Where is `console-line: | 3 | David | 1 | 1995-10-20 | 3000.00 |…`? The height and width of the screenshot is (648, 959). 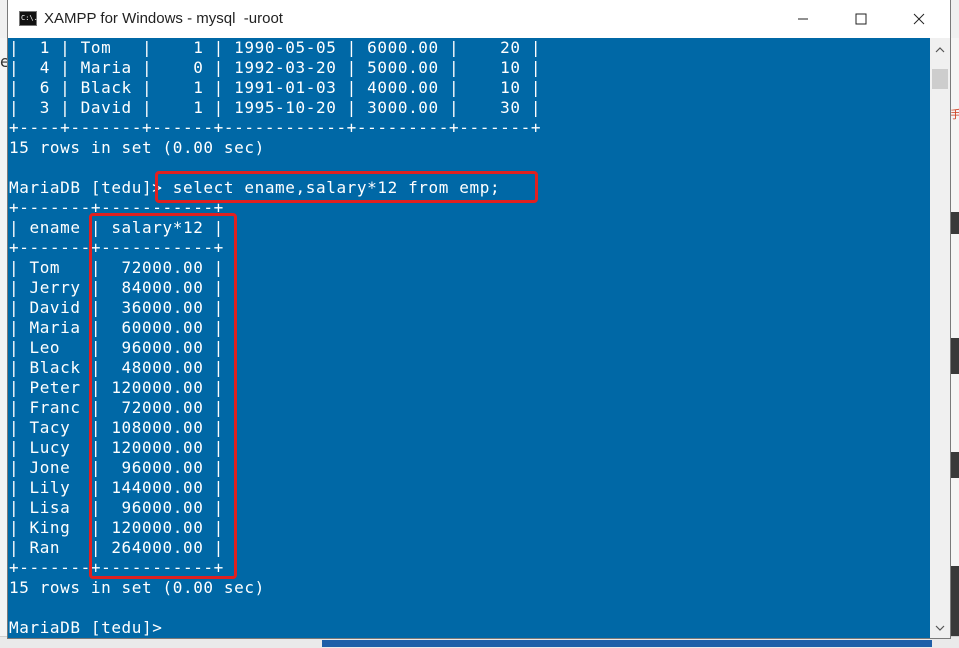
console-line: | 3 | David | 1 | 1995-10-20 | 3000.00 |… is located at coordinates (275, 107).